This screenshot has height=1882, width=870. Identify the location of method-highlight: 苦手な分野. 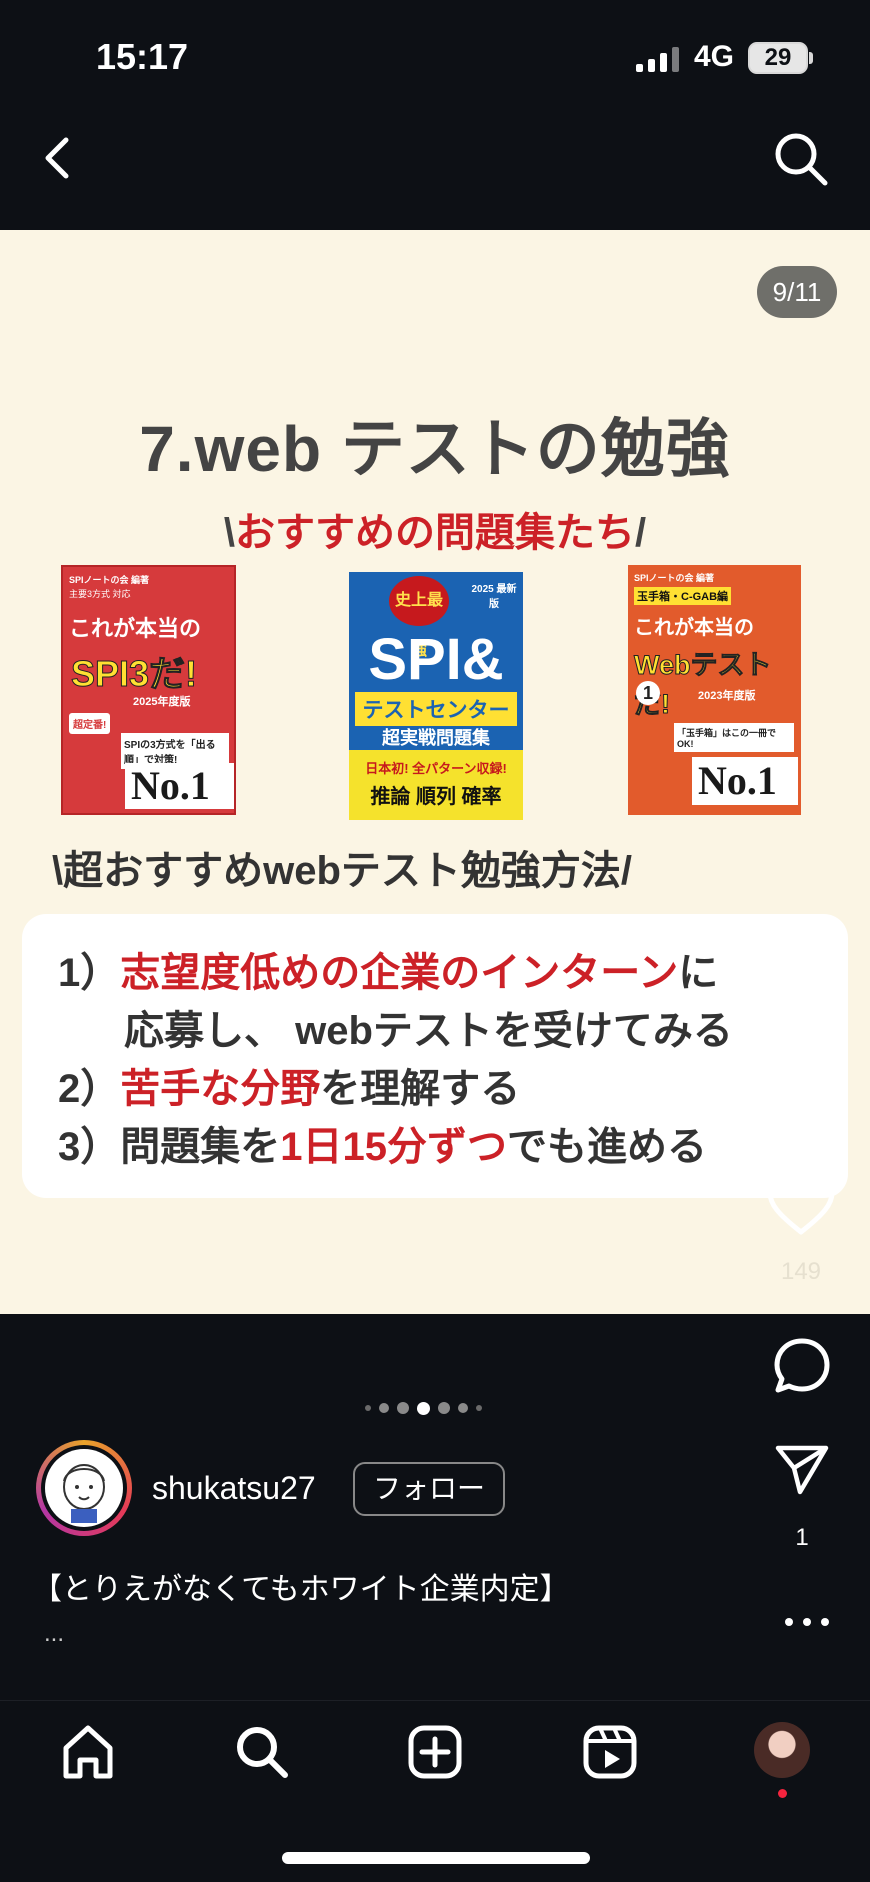
(220, 1089).